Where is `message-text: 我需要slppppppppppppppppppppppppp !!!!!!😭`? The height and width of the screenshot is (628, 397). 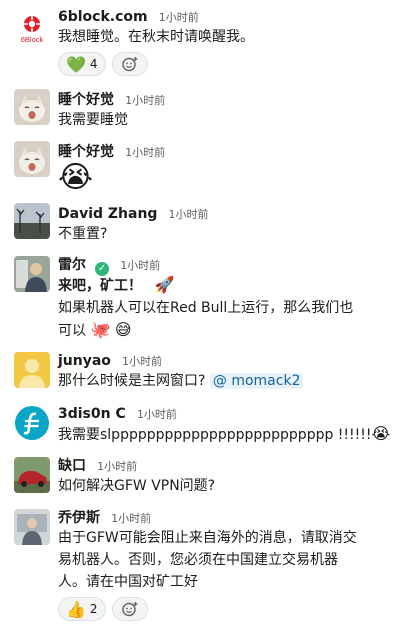 message-text: 我需要slppppppppppppppppppppppppp !!!!!!😭 is located at coordinates (224, 434).